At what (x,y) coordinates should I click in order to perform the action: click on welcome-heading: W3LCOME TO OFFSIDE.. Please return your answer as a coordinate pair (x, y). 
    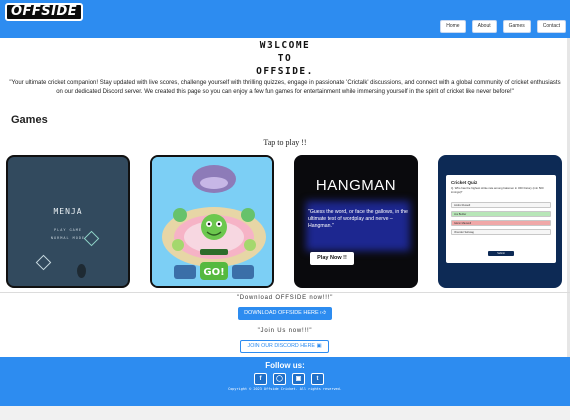
    Looking at the image, I should click on (285, 58).